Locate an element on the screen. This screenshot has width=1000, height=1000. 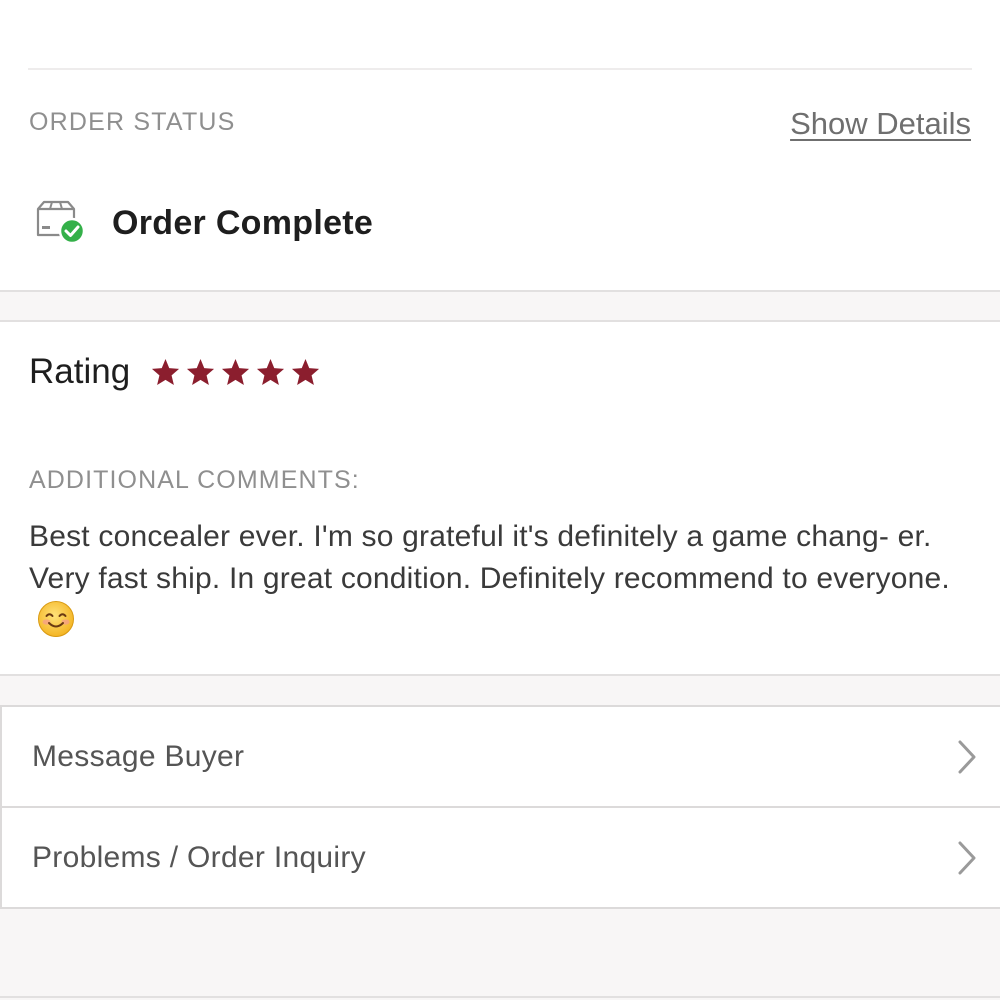
rating-row: Rating is located at coordinates (175, 372).